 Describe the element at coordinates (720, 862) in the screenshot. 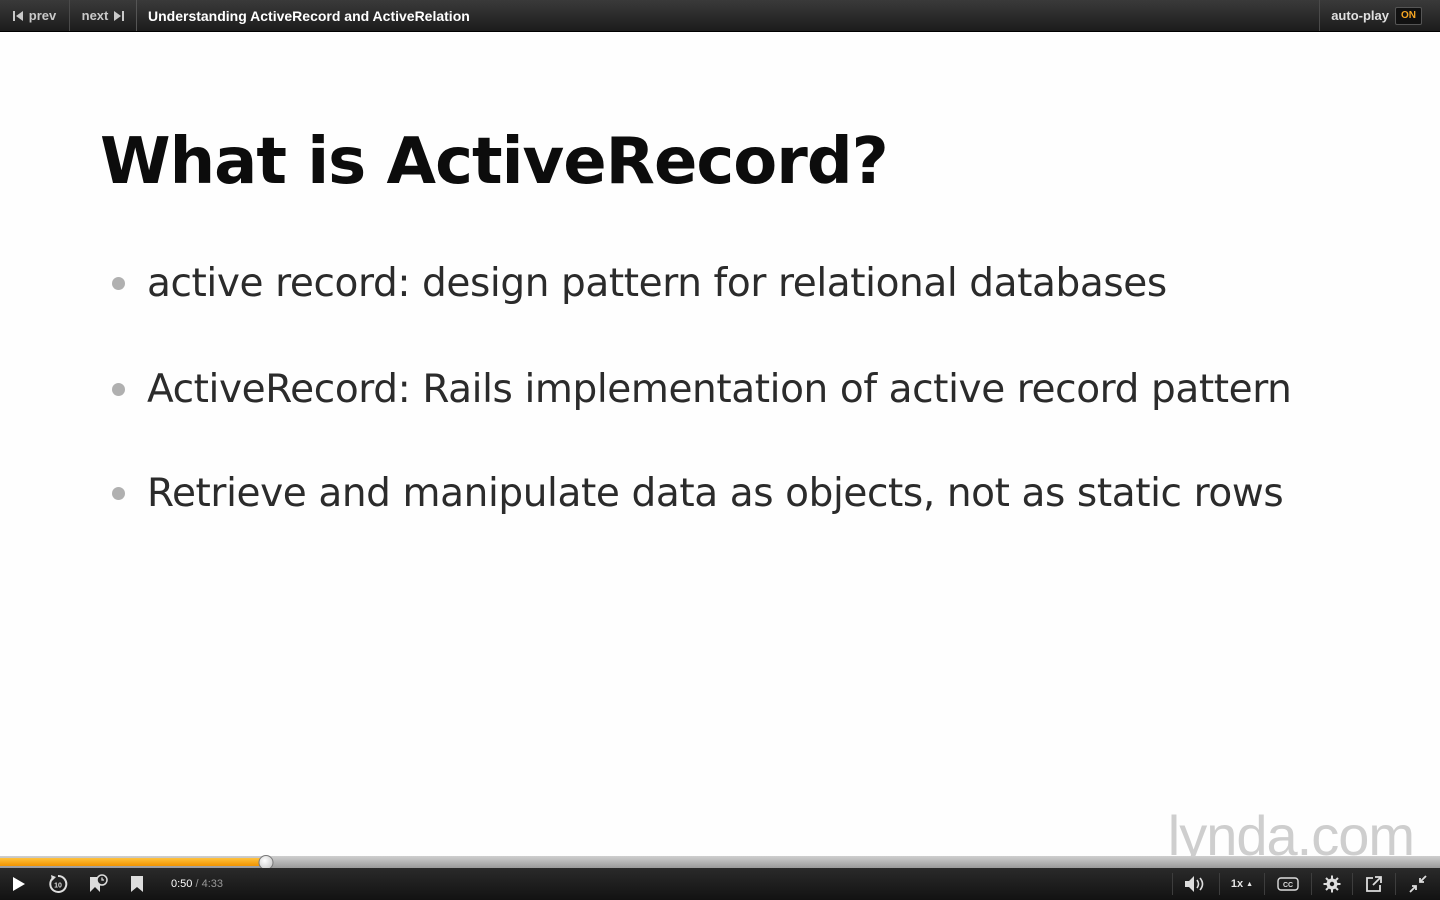

I see `progress-bar` at that location.